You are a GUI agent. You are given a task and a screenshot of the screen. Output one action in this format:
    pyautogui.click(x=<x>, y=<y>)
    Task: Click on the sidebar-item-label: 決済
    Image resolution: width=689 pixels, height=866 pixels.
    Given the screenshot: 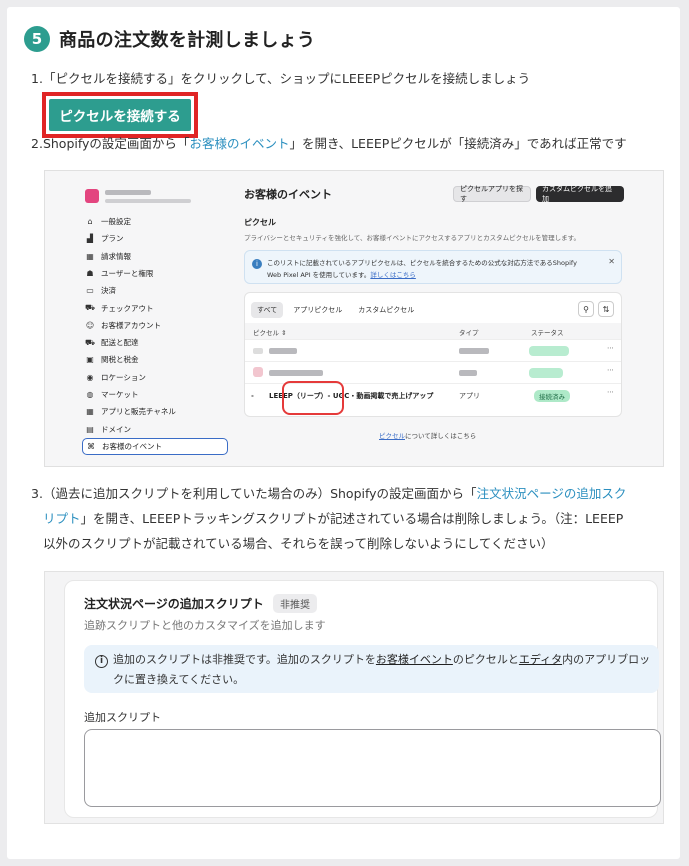 What is the action you would take?
    pyautogui.click(x=108, y=291)
    